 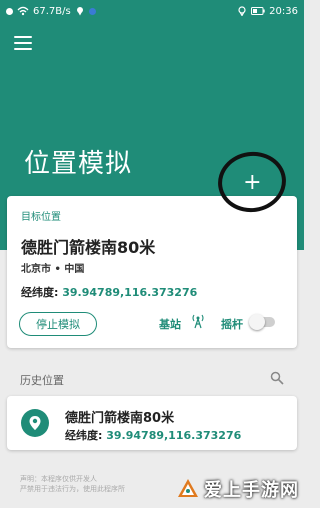 What do you see at coordinates (198, 321) in the screenshot?
I see `antenna-icon` at bounding box center [198, 321].